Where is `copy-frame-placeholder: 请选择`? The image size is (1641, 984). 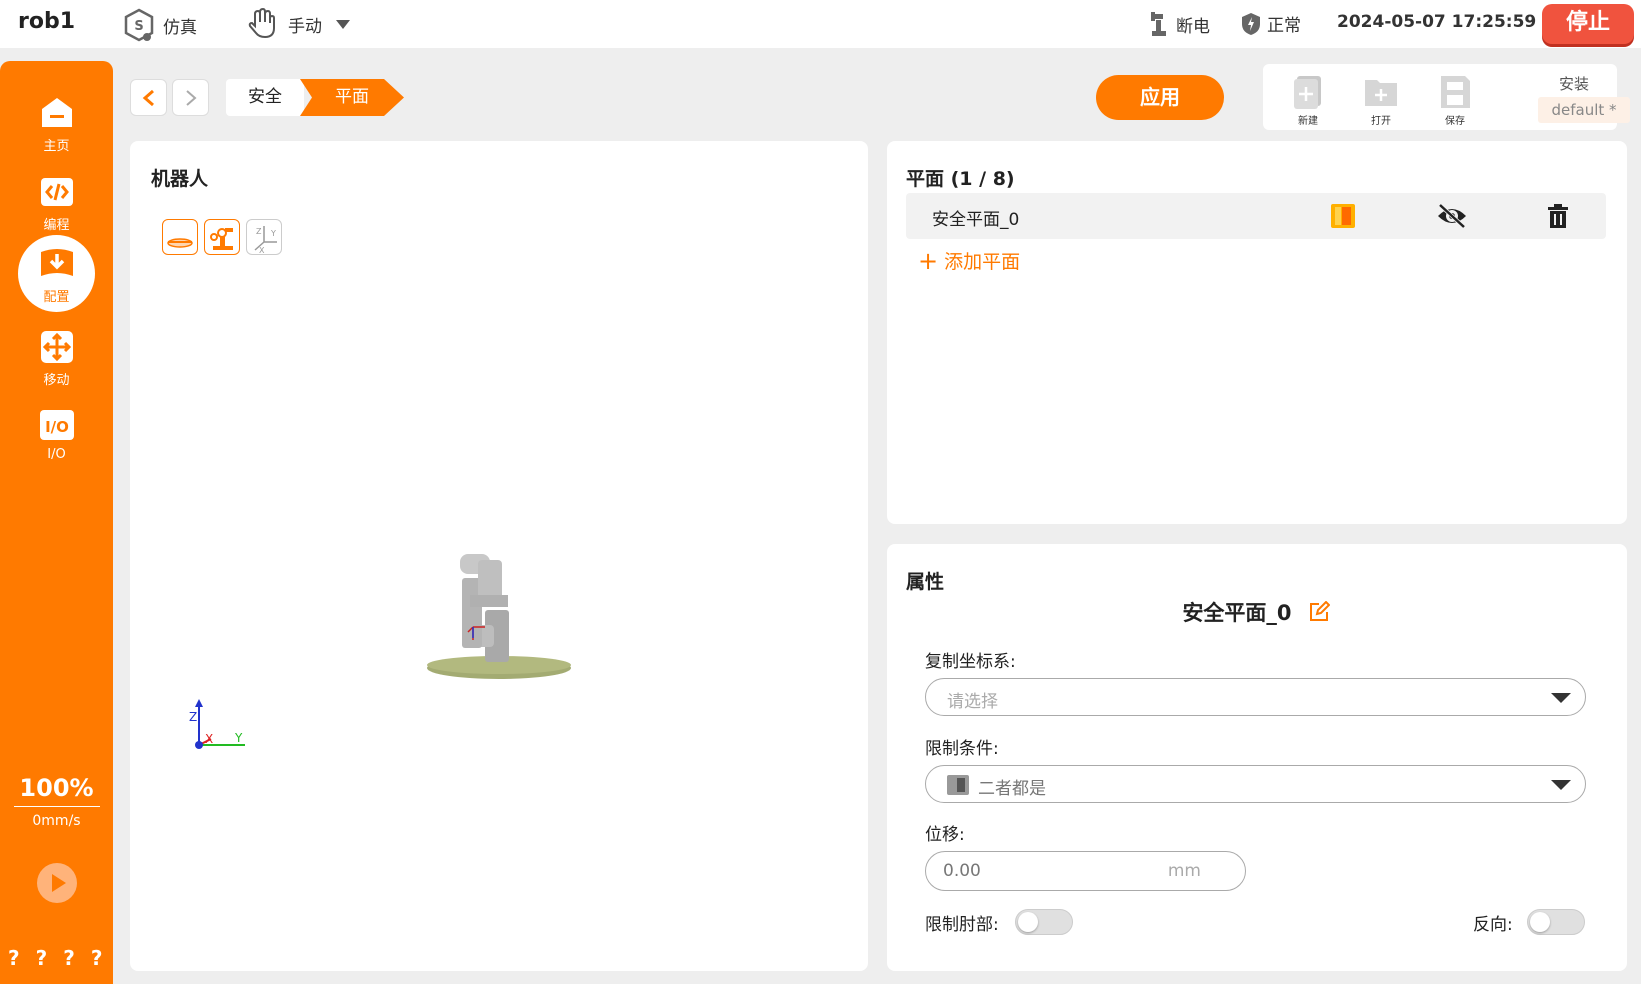
copy-frame-placeholder: 请选择 is located at coordinates (972, 702).